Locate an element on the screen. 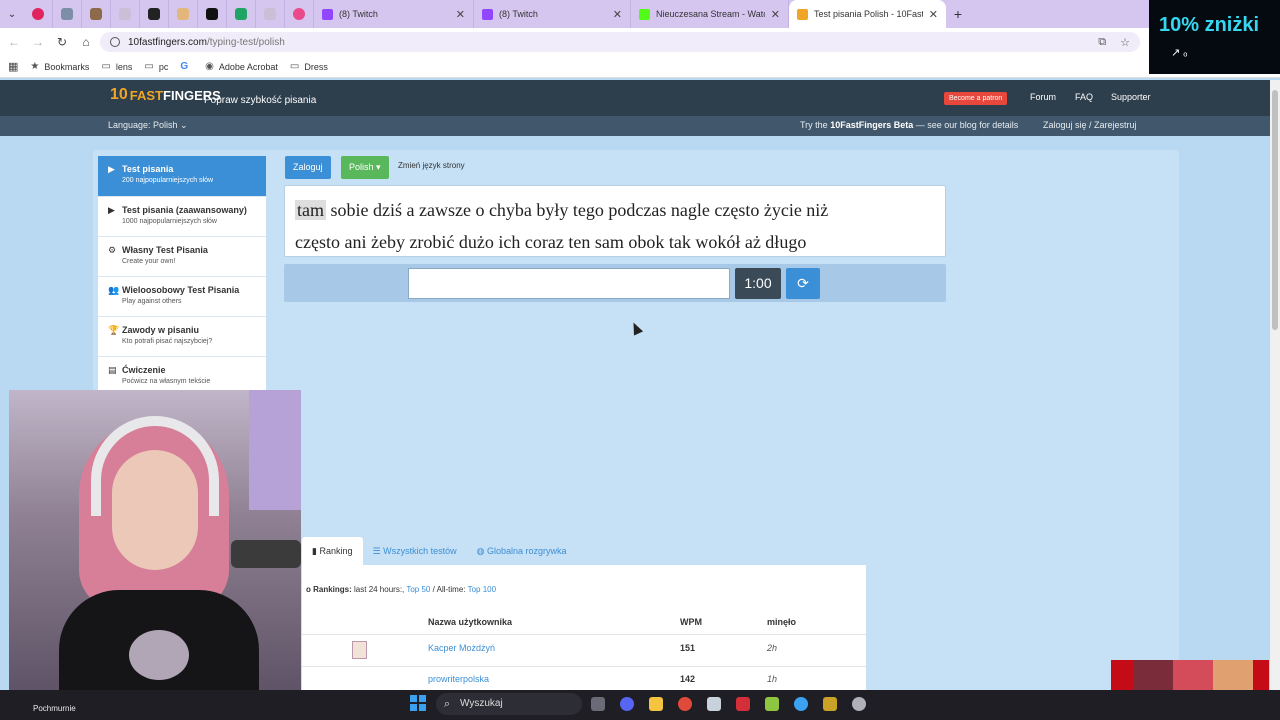 This screenshot has width=1280, height=720. tab-title: Nieuczesana Stream - Watch Li is located at coordinates (710, 14).